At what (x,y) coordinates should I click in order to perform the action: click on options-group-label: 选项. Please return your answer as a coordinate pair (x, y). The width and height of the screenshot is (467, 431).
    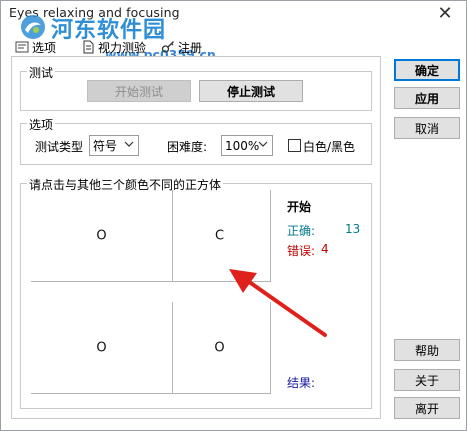
    Looking at the image, I should click on (41, 124).